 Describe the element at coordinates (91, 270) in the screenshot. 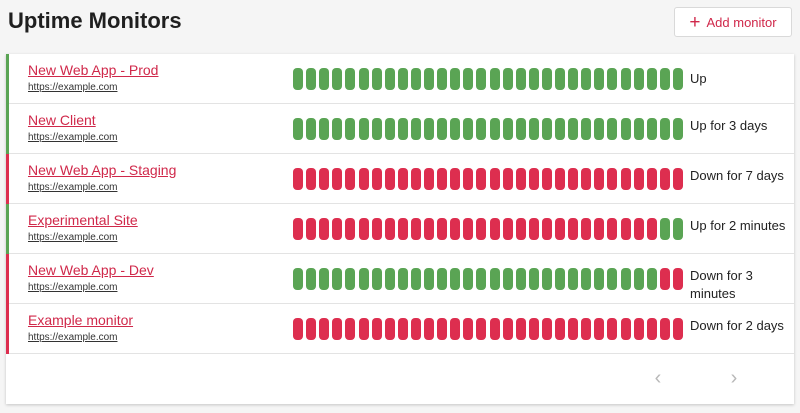

I see `monitor-name-link: New Web App - Dev` at that location.